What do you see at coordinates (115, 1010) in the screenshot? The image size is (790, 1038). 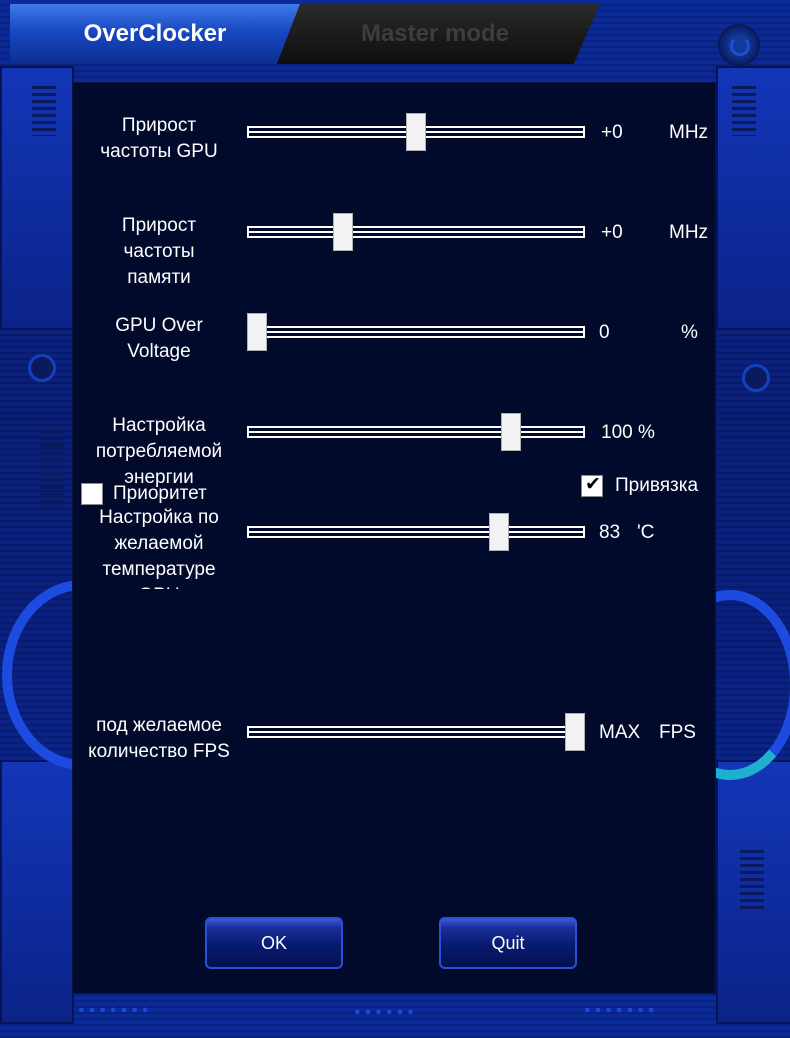 I see `dots-bottom-left: ●●●●●●●` at bounding box center [115, 1010].